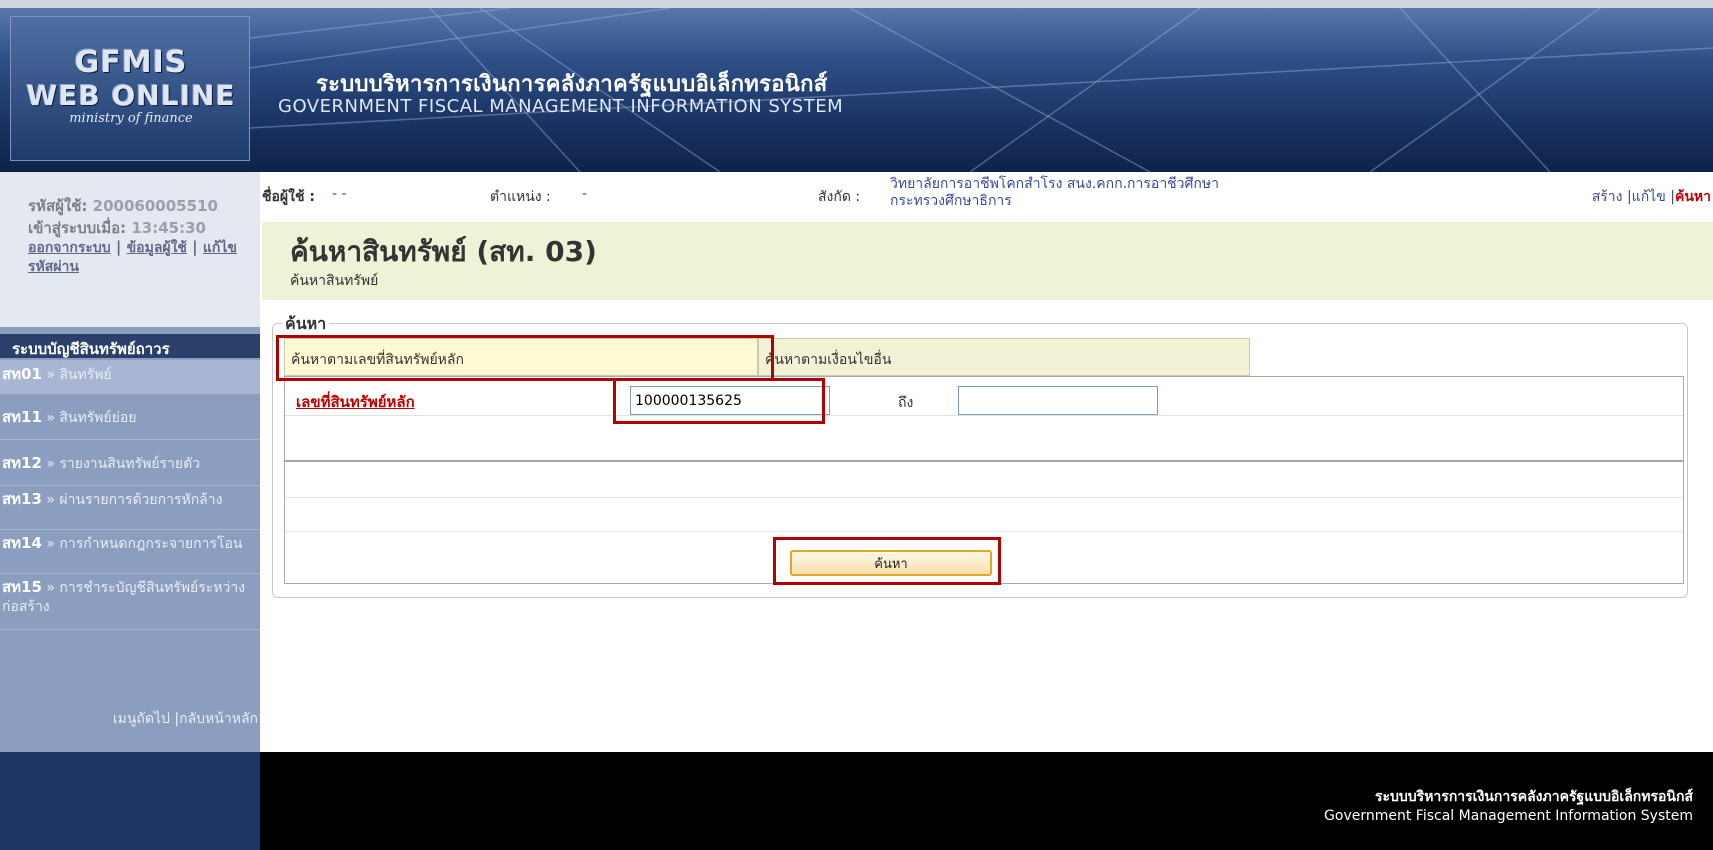 The height and width of the screenshot is (850, 1713). I want to click on search-legend: ค้นหา, so click(306, 324).